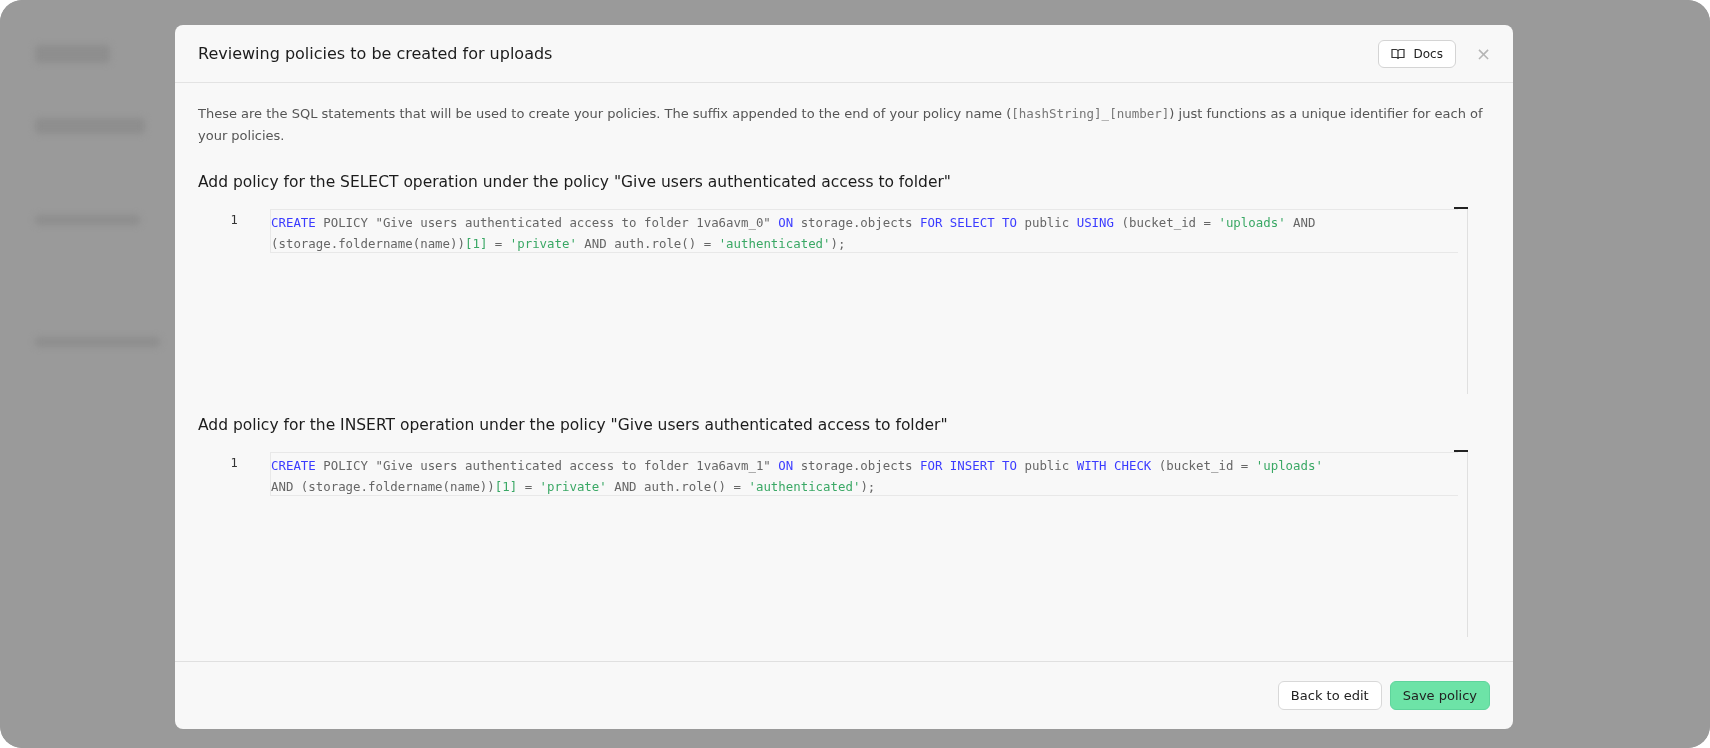 Image resolution: width=1710 pixels, height=748 pixels. I want to click on code-line: AND (storage.foldername(name))[1] = 'private' AND auth.role() = 'authenticated');, so click(574, 487).